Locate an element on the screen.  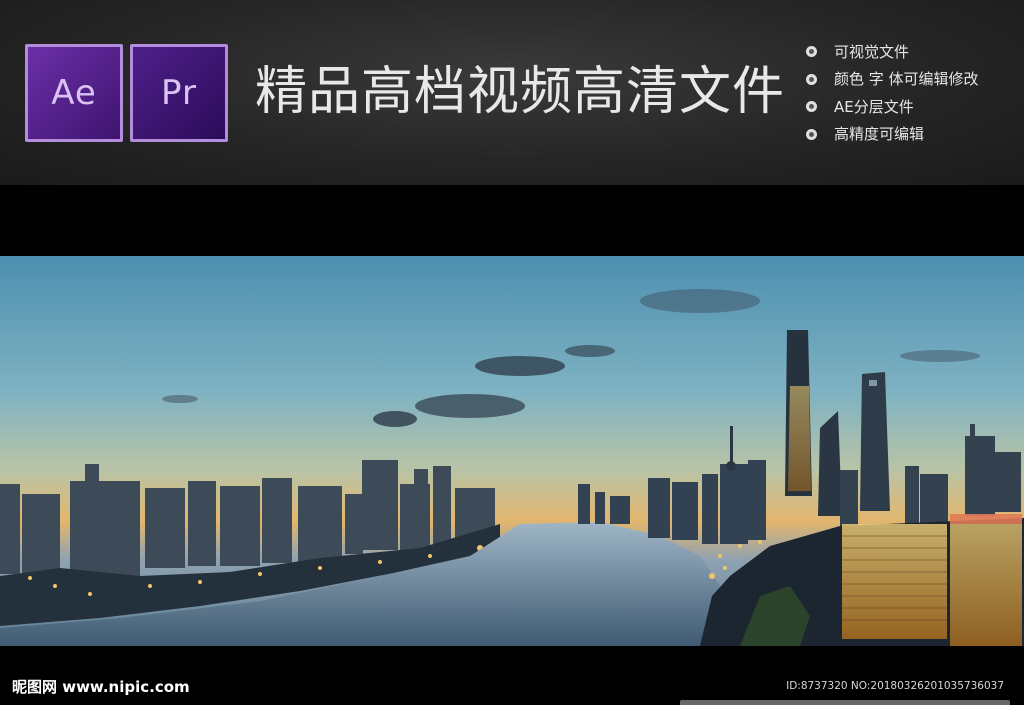
feature-label: AE分层文件 is located at coordinates (874, 106).